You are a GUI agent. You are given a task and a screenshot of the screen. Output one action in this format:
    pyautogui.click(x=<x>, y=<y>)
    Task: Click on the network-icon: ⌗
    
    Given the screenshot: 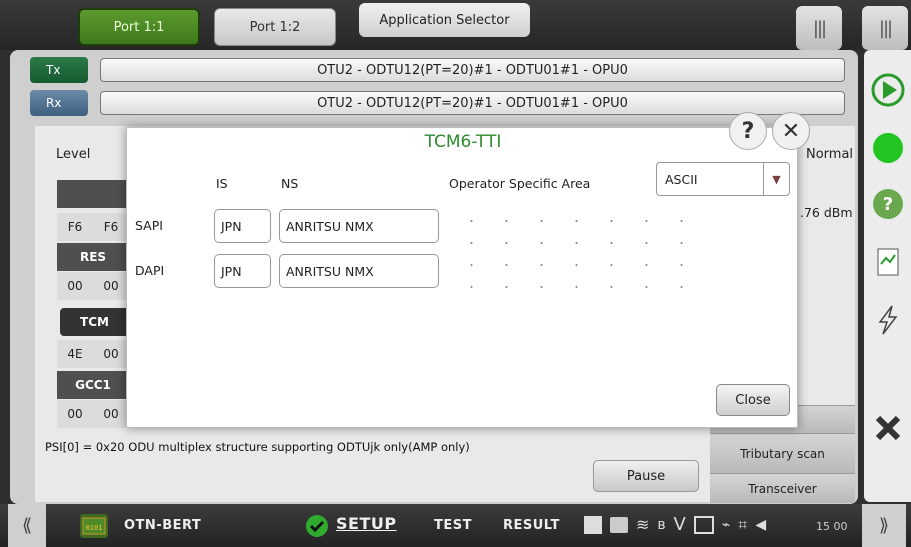 What is the action you would take?
    pyautogui.click(x=743, y=524)
    